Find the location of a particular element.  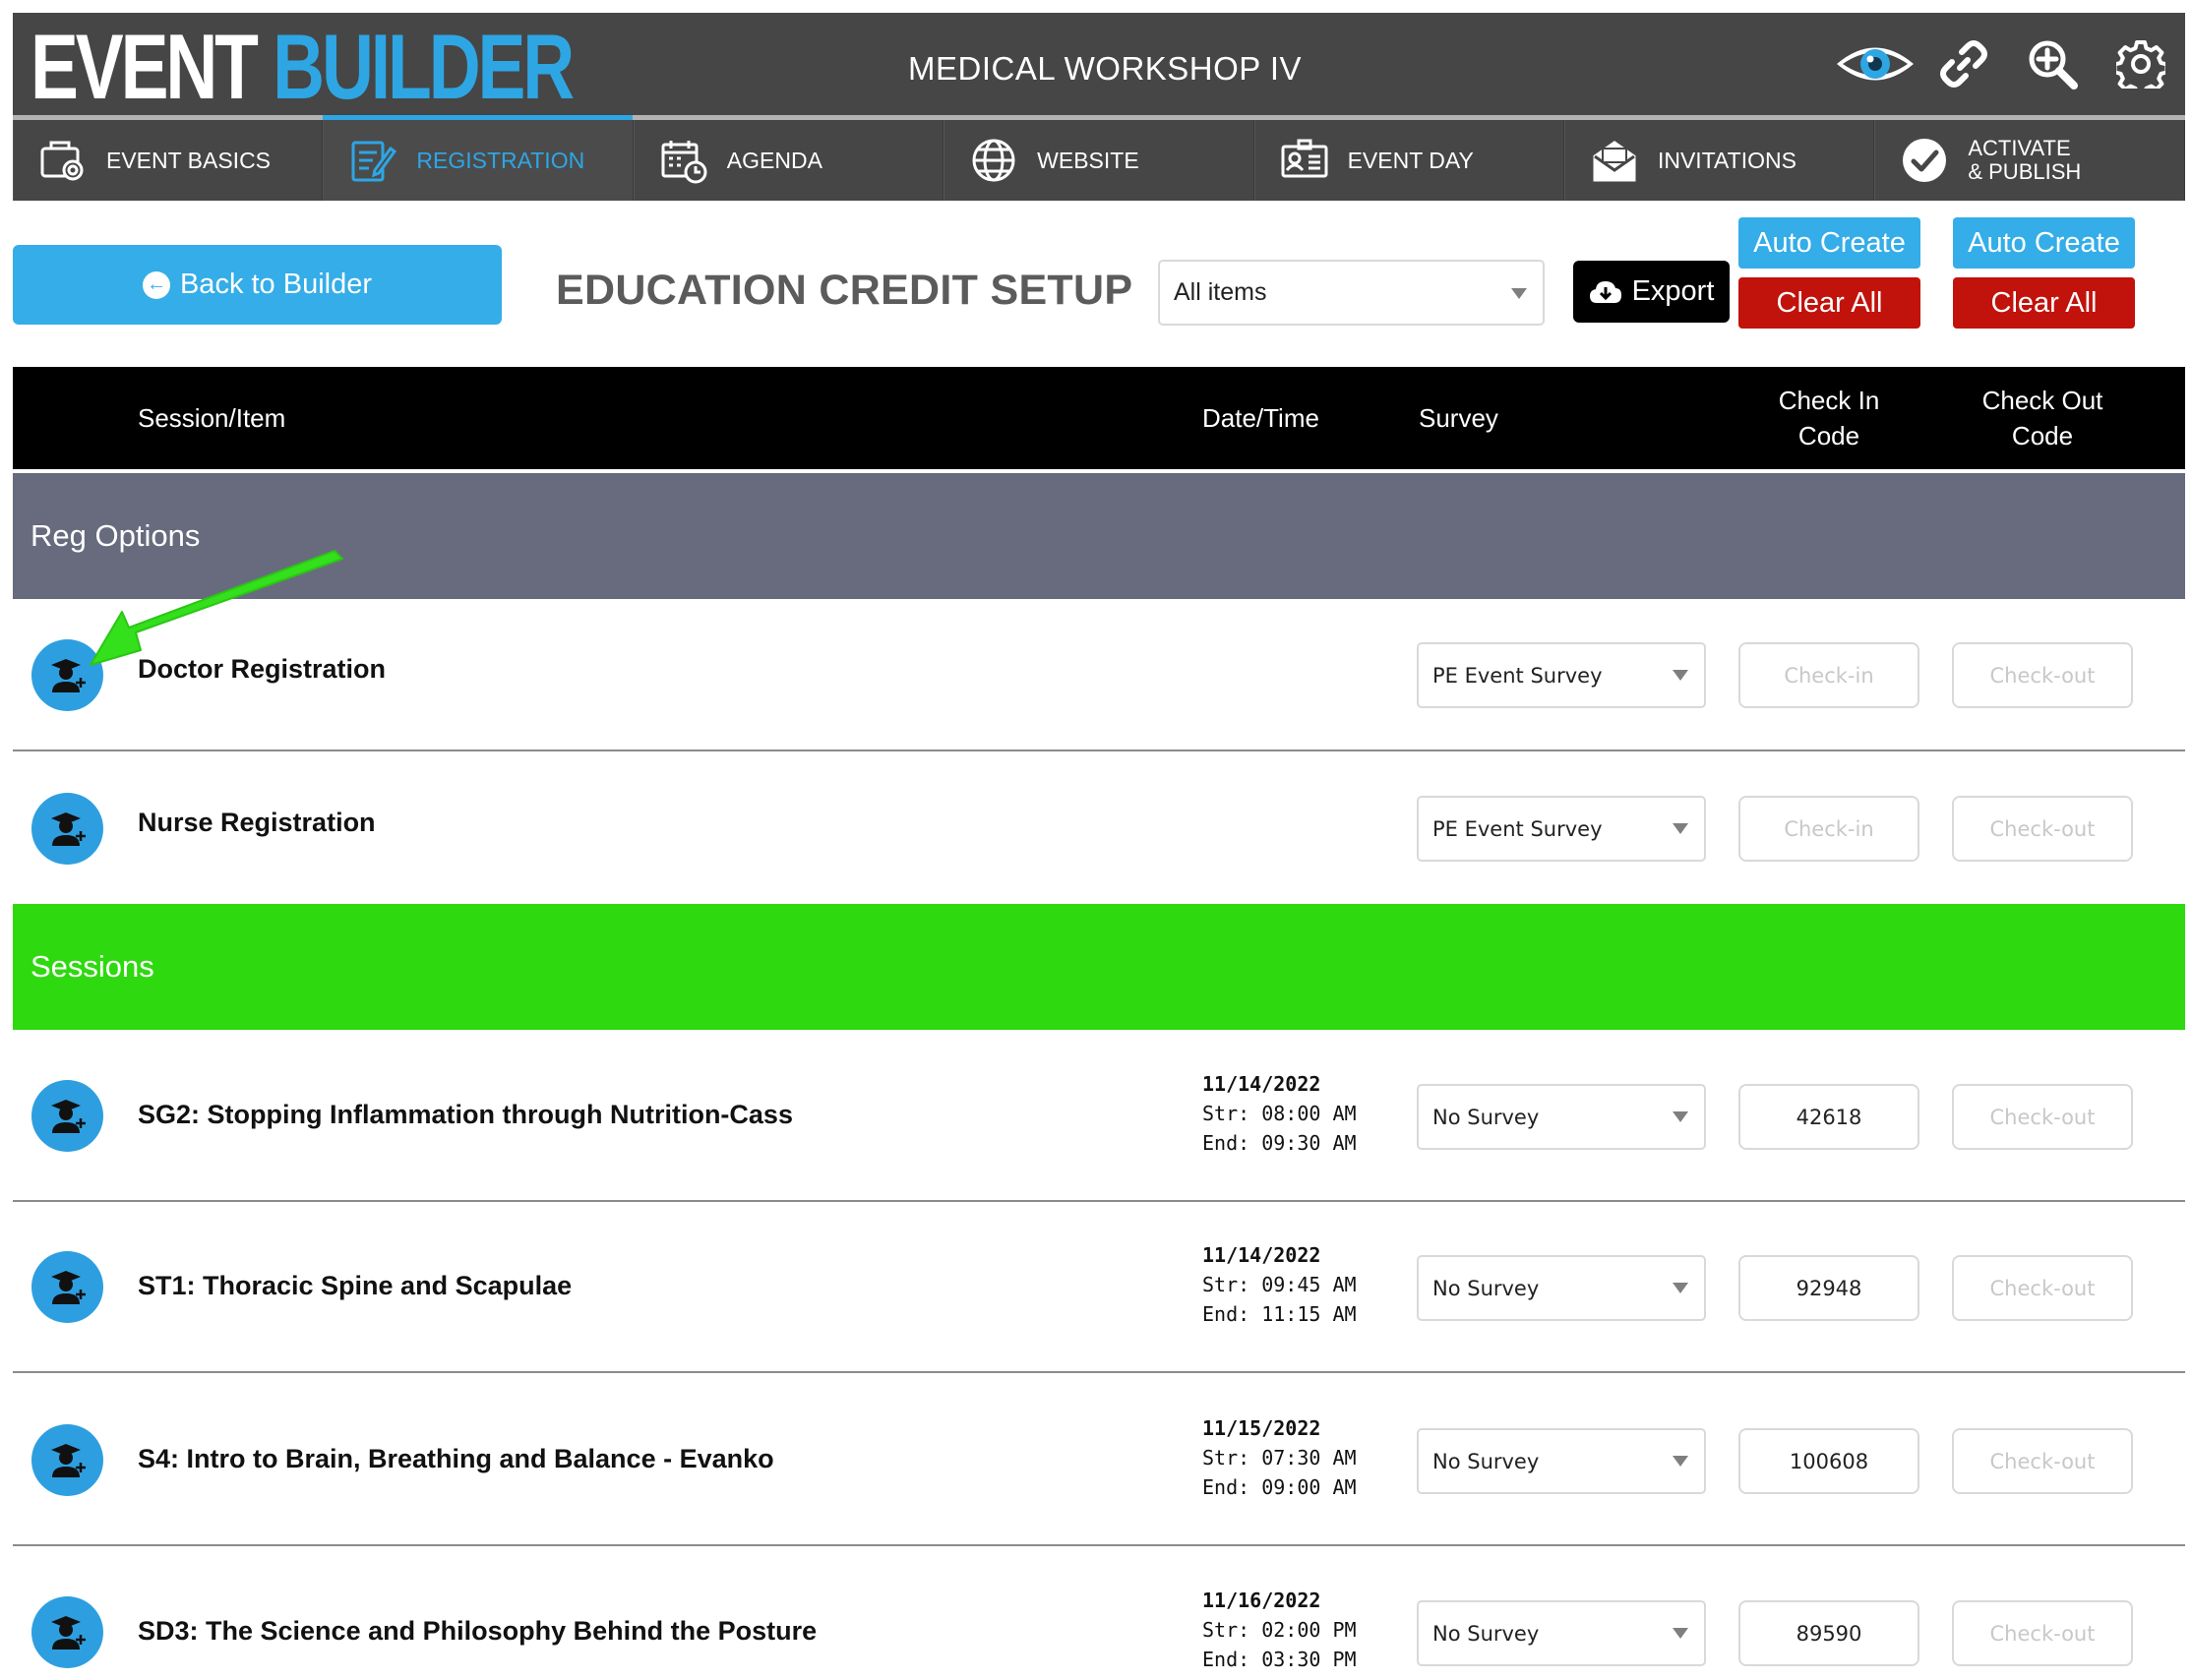

eye-icon is located at coordinates (1875, 64).